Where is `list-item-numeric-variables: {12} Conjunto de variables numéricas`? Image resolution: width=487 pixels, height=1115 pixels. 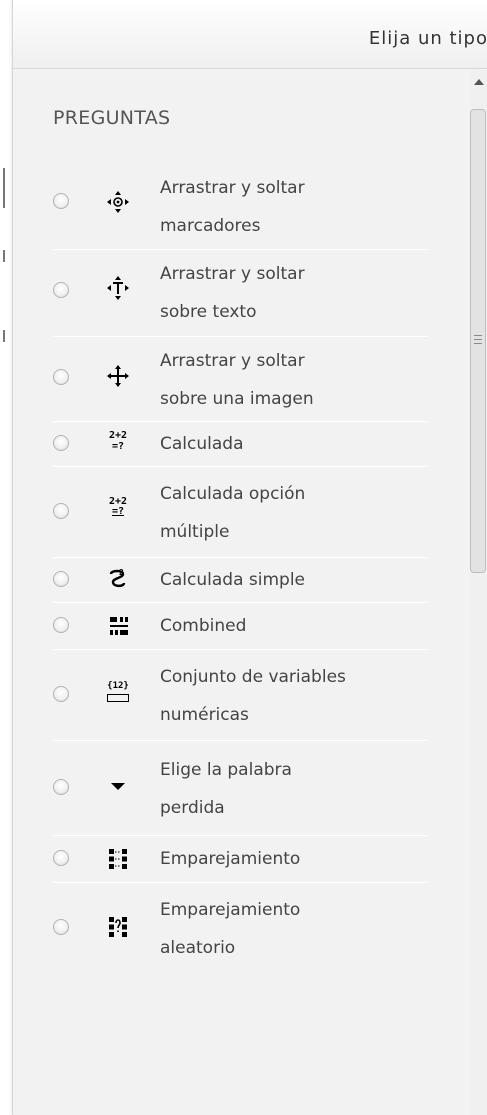 list-item-numeric-variables: {12} Conjunto de variables numéricas is located at coordinates (240, 695).